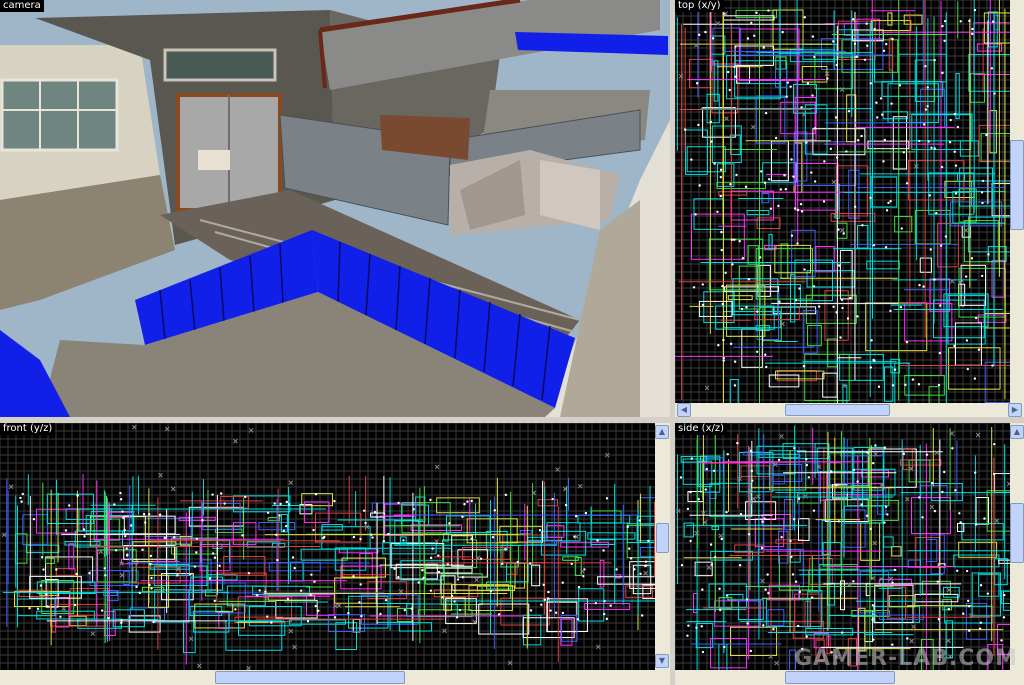 The height and width of the screenshot is (685, 1024). What do you see at coordinates (28, 429) in the screenshot?
I see `viewport-label-front: front (y/z)` at bounding box center [28, 429].